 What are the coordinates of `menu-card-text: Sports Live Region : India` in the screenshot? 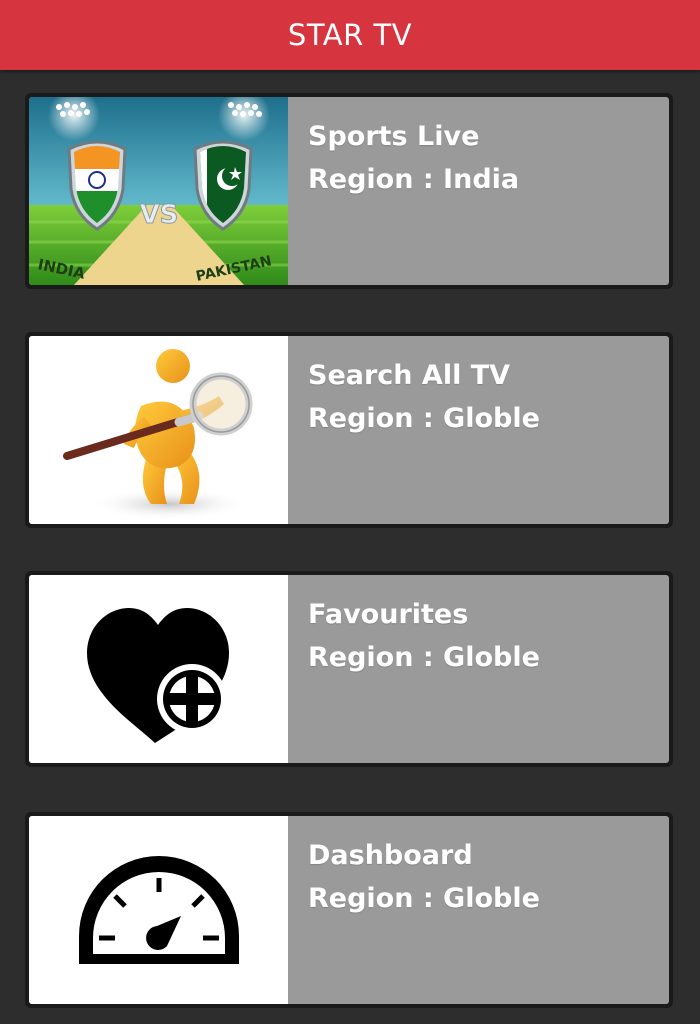 It's located at (478, 191).